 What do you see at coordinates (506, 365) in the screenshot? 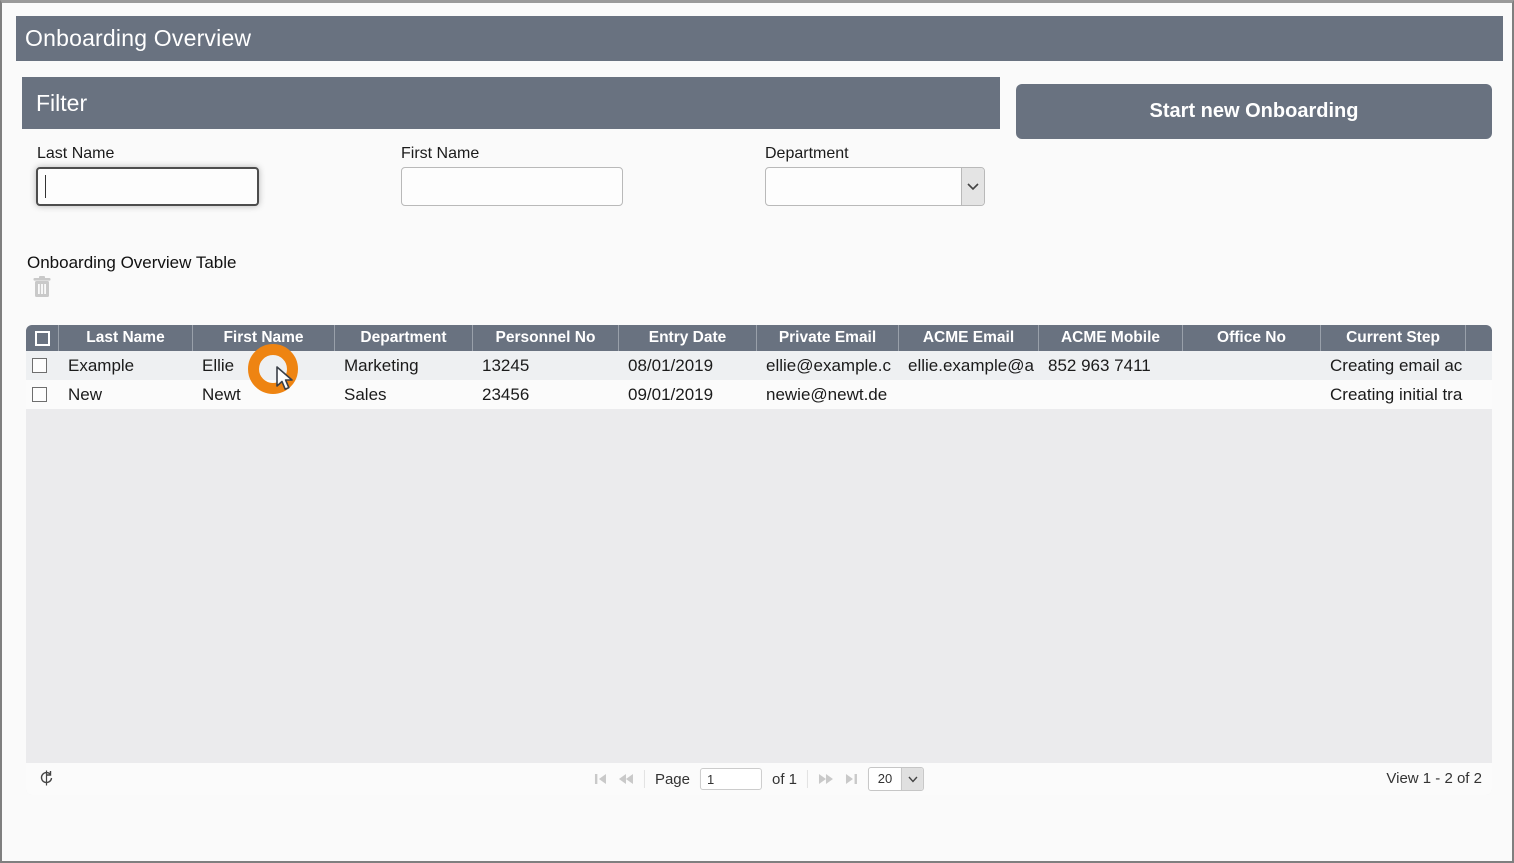
I see `cell-personnel-no: 13245` at bounding box center [506, 365].